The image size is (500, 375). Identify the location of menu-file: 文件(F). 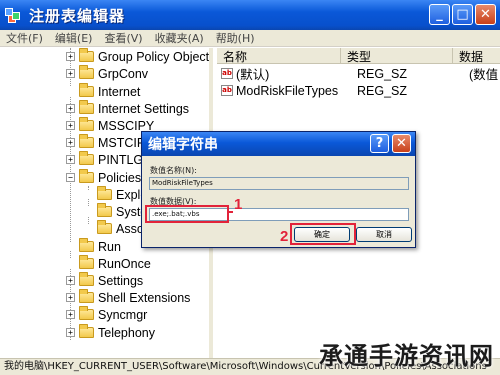
(24, 38).